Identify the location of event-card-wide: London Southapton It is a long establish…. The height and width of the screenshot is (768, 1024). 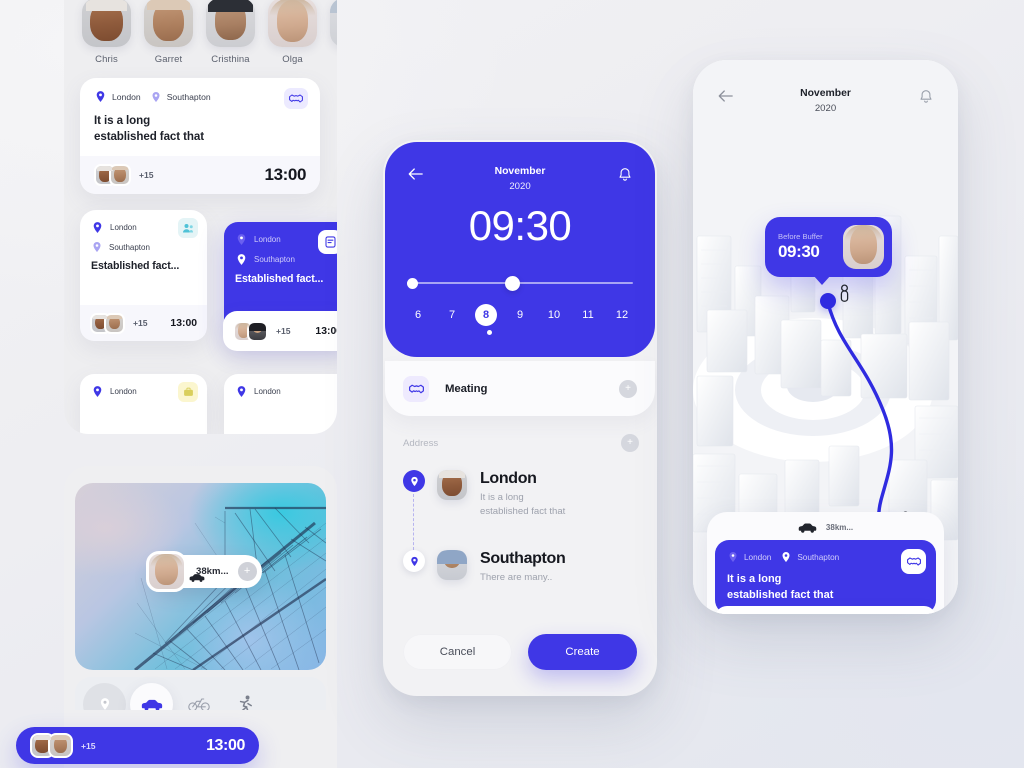
(200, 136).